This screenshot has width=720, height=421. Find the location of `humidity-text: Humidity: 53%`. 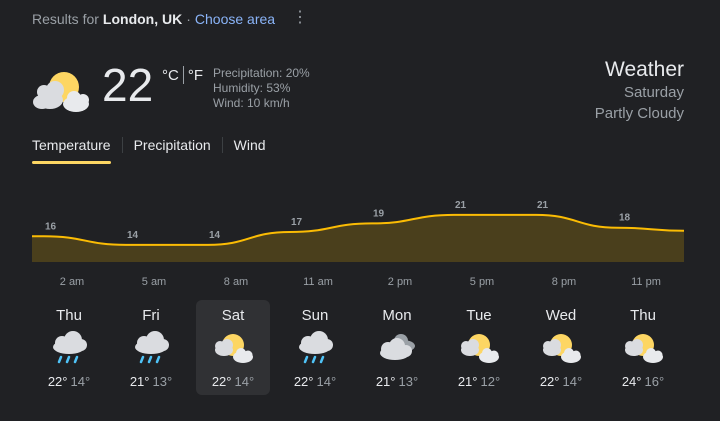

humidity-text: Humidity: 53% is located at coordinates (252, 88).